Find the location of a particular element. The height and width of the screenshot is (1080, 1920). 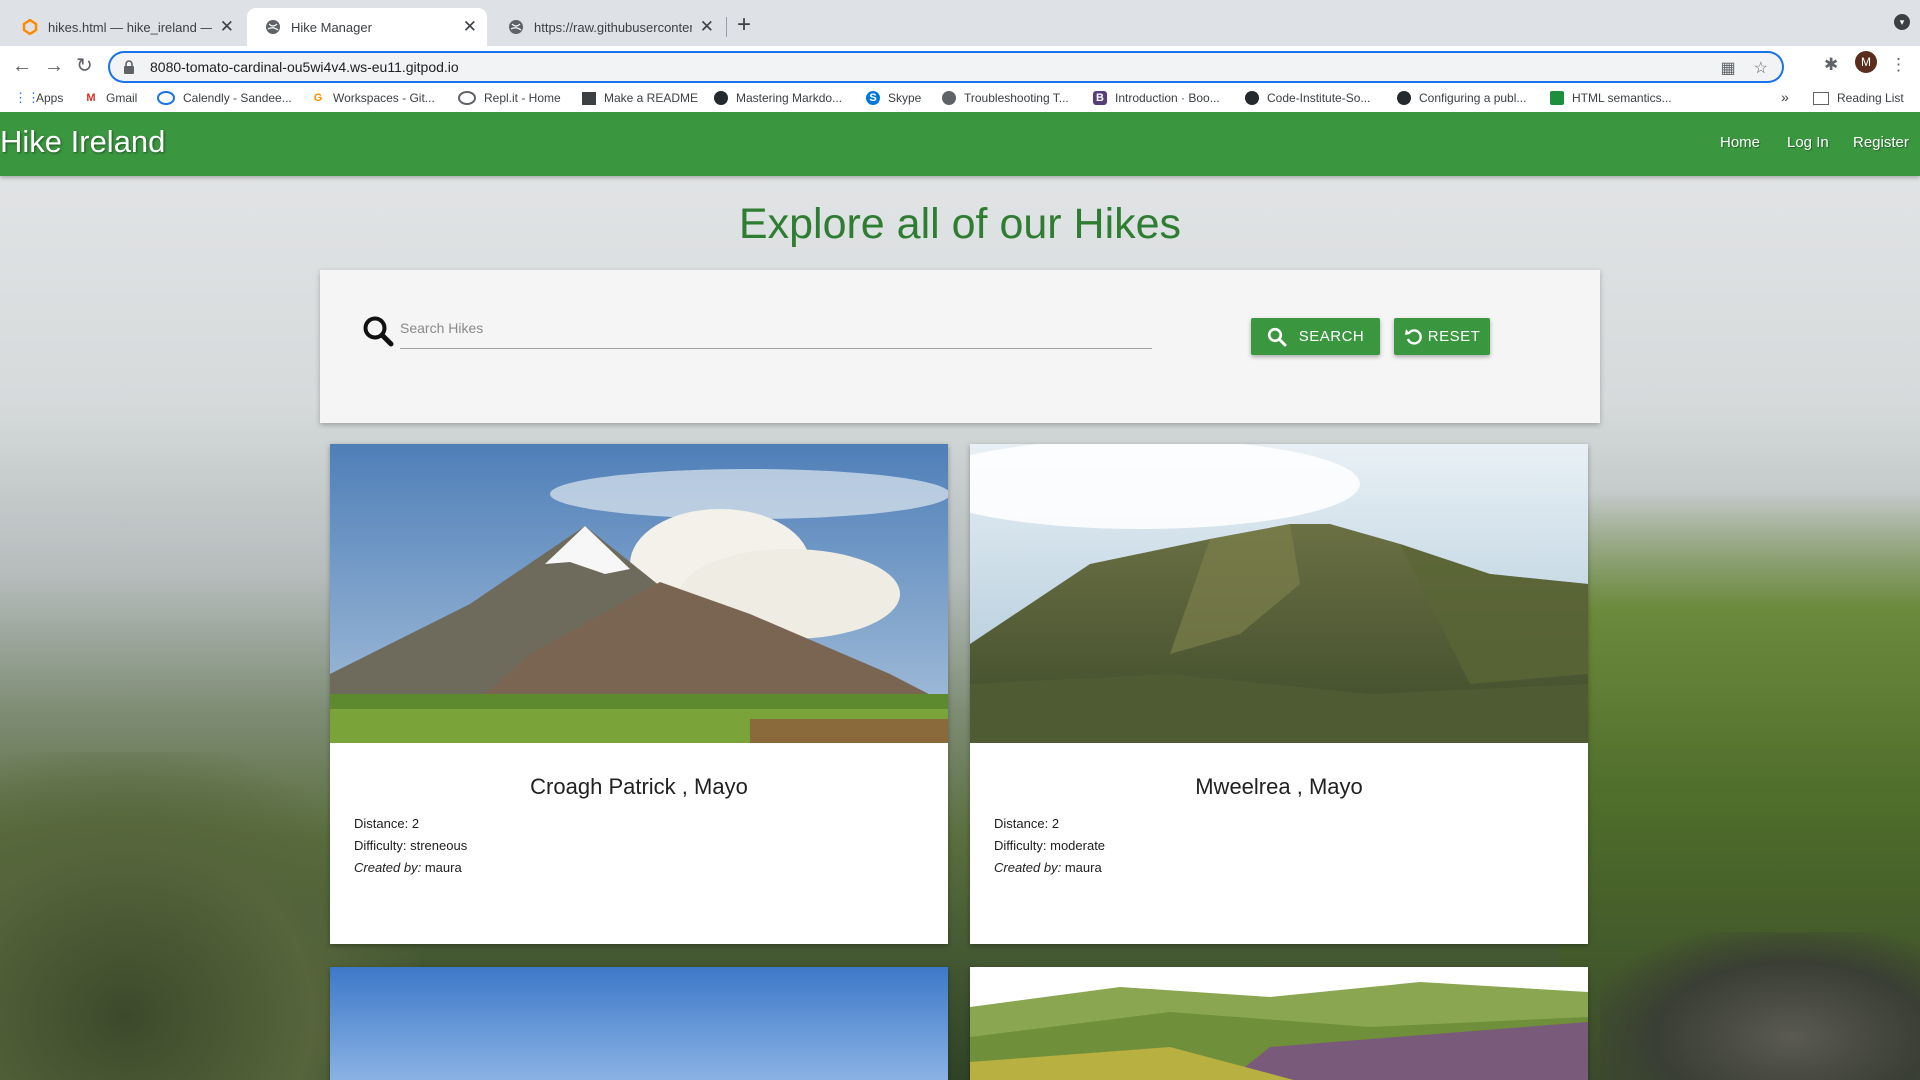

back-icon: ← is located at coordinates (22, 66).